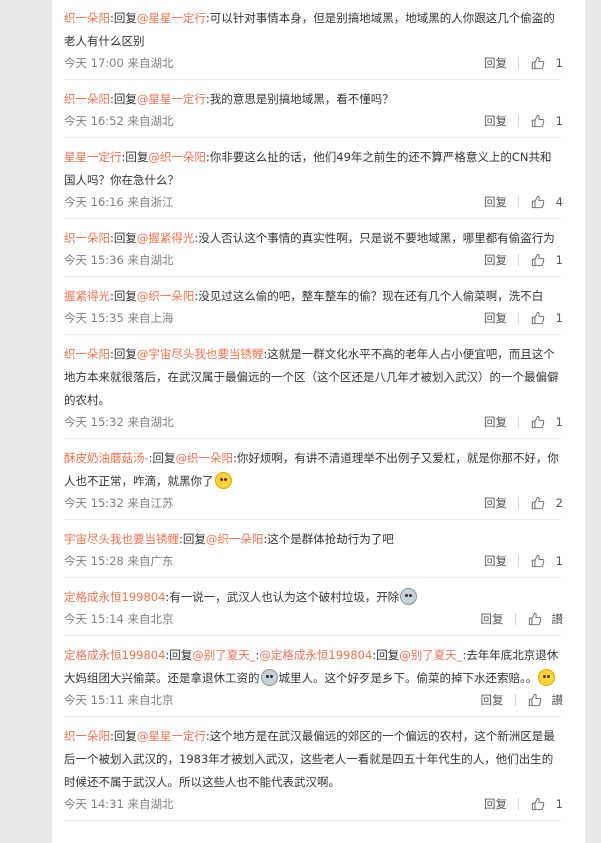 The height and width of the screenshot is (843, 601). I want to click on comment-location: 来自广东, so click(150, 561).